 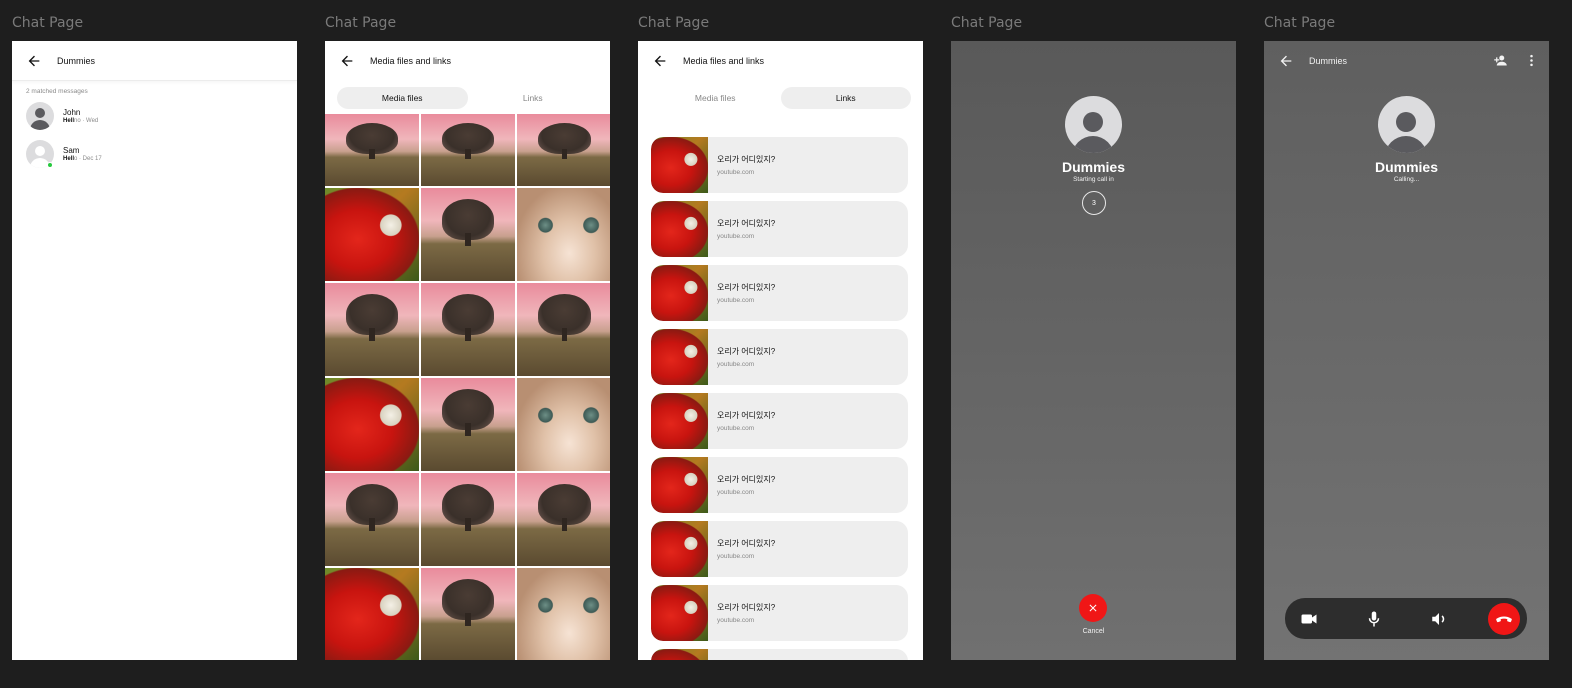 I want to click on speaker-button, so click(x=1439, y=619).